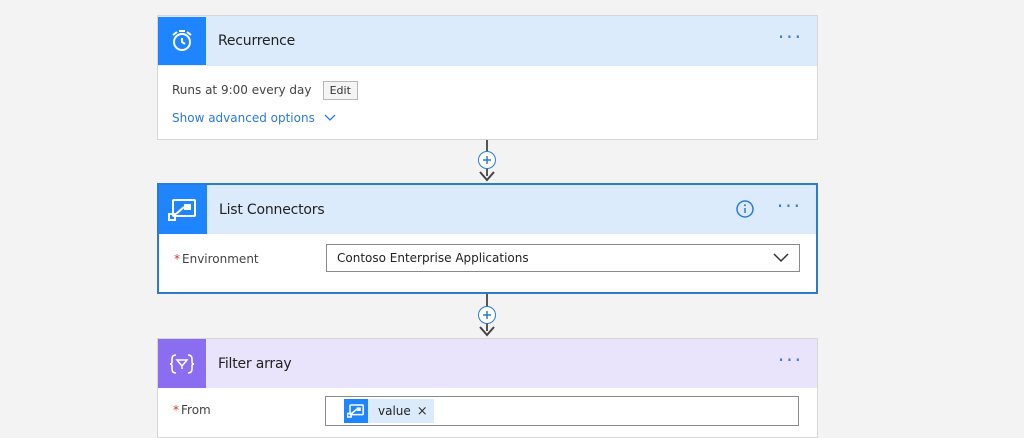 The image size is (1024, 438). I want to click on schedule-row: Runs at 9:00 every day Edit, so click(265, 89).